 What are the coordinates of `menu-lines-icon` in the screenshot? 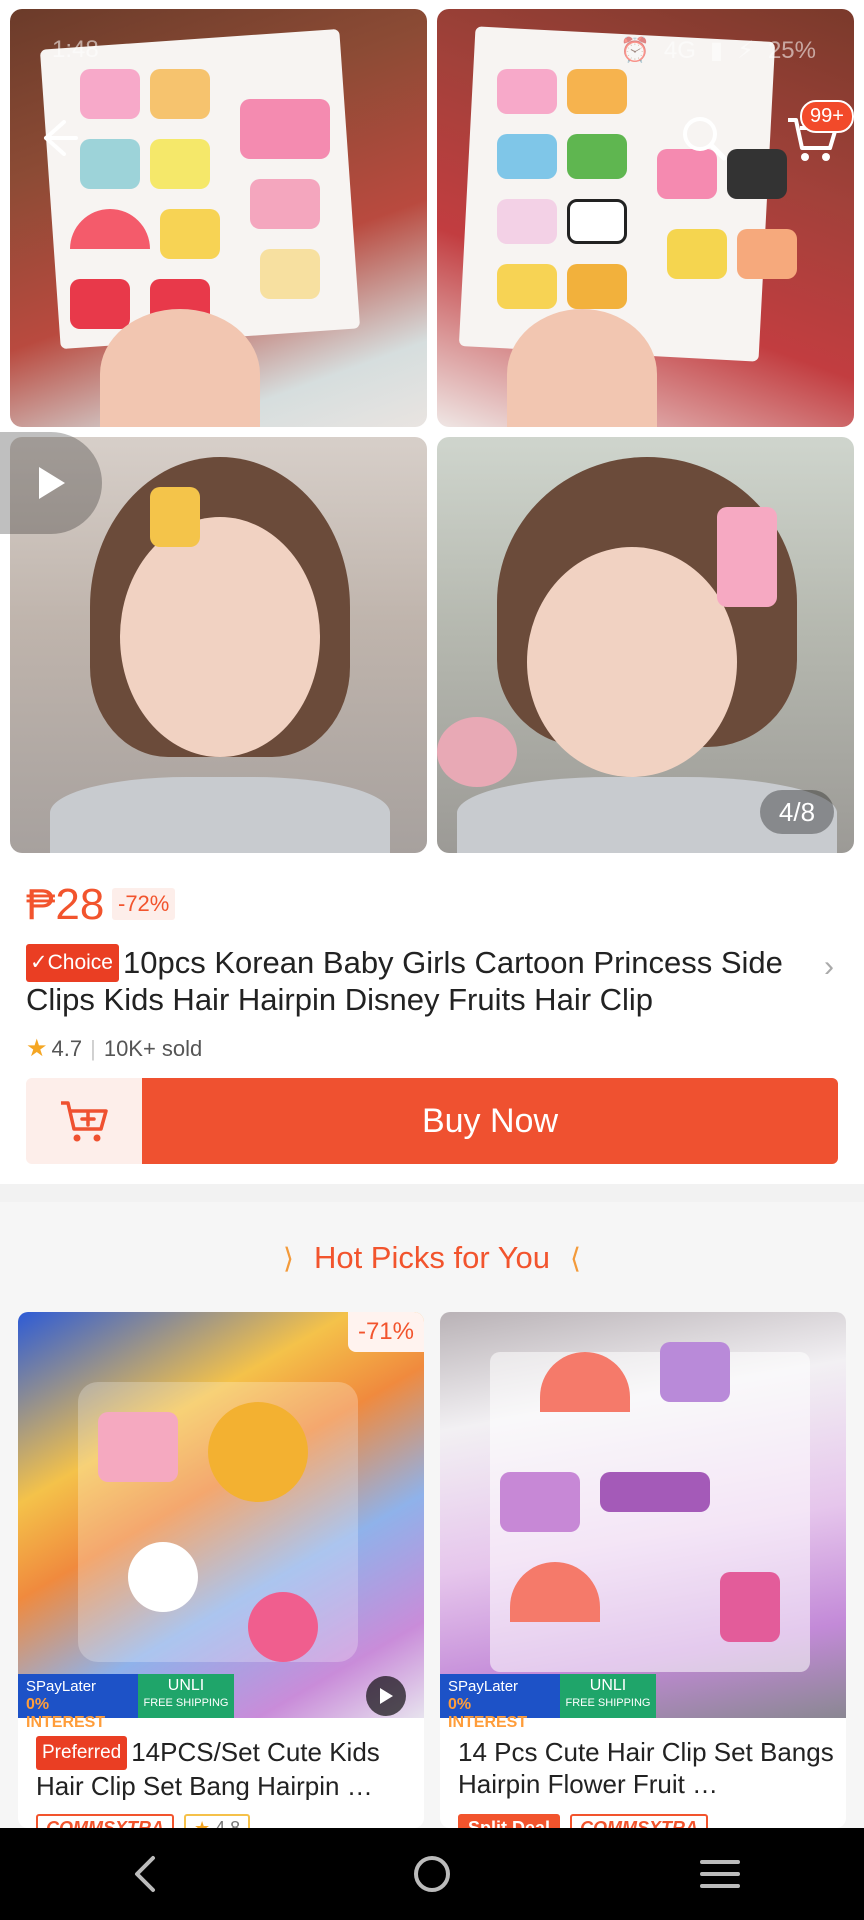 It's located at (720, 1874).